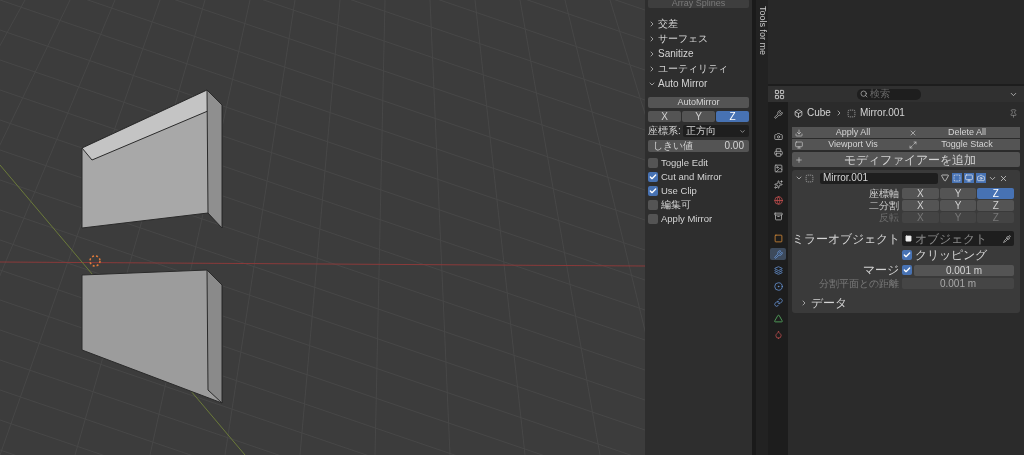 This screenshot has width=1024, height=455. Describe the element at coordinates (778, 270) in the screenshot. I see `particles-tab-icon` at that location.